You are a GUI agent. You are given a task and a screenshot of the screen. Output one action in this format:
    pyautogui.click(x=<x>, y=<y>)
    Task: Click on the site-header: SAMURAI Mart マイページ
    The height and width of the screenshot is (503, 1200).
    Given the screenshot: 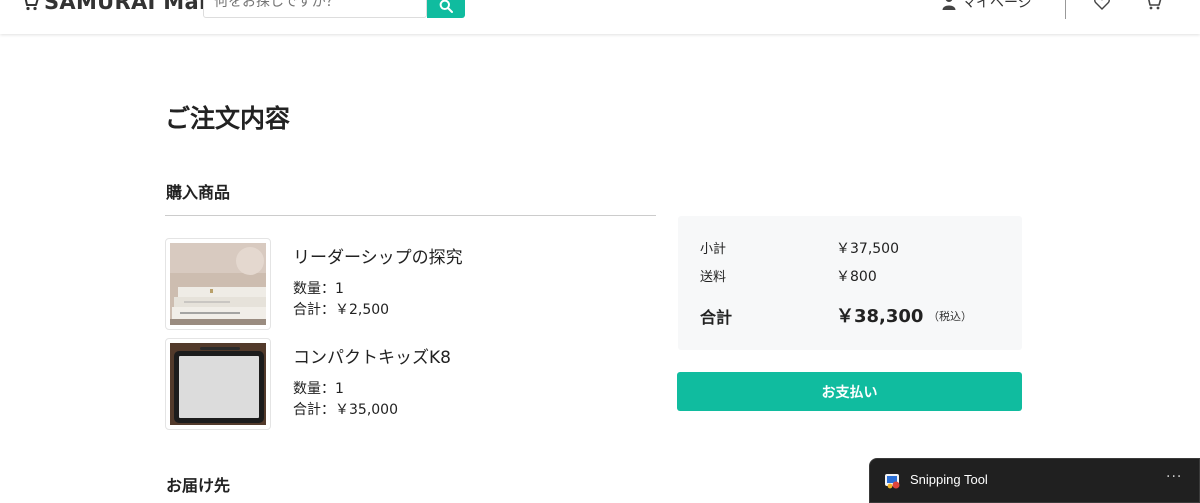 What is the action you would take?
    pyautogui.click(x=600, y=17)
    